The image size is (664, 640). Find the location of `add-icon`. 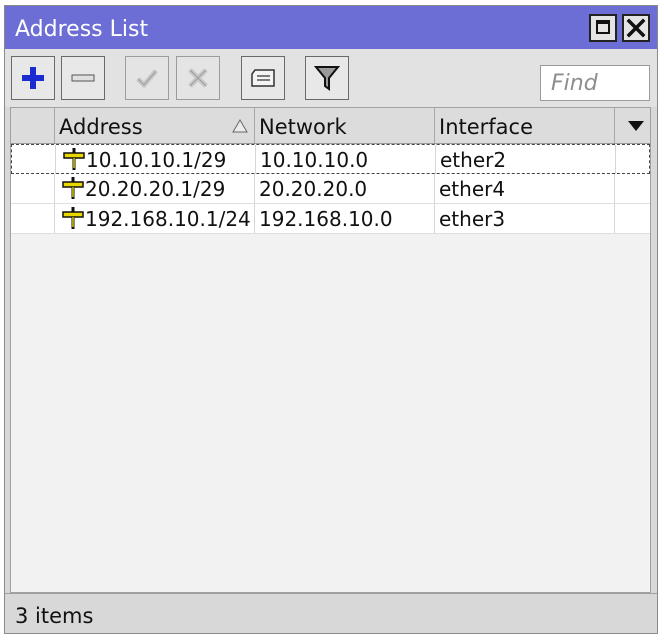

add-icon is located at coordinates (33, 78).